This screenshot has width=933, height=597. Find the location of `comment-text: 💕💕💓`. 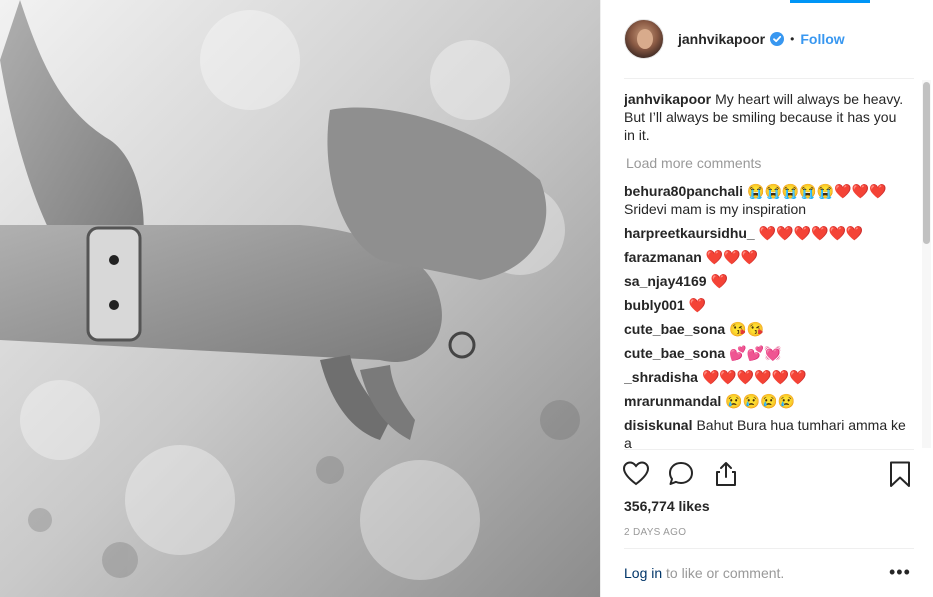

comment-text: 💕💕💓 is located at coordinates (755, 353).